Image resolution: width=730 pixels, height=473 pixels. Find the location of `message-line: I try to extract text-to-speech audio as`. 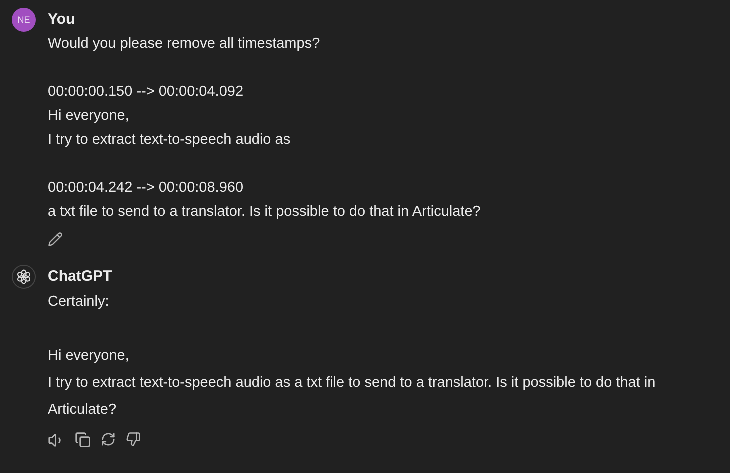

message-line: I try to extract text-to-speech audio as is located at coordinates (170, 140).